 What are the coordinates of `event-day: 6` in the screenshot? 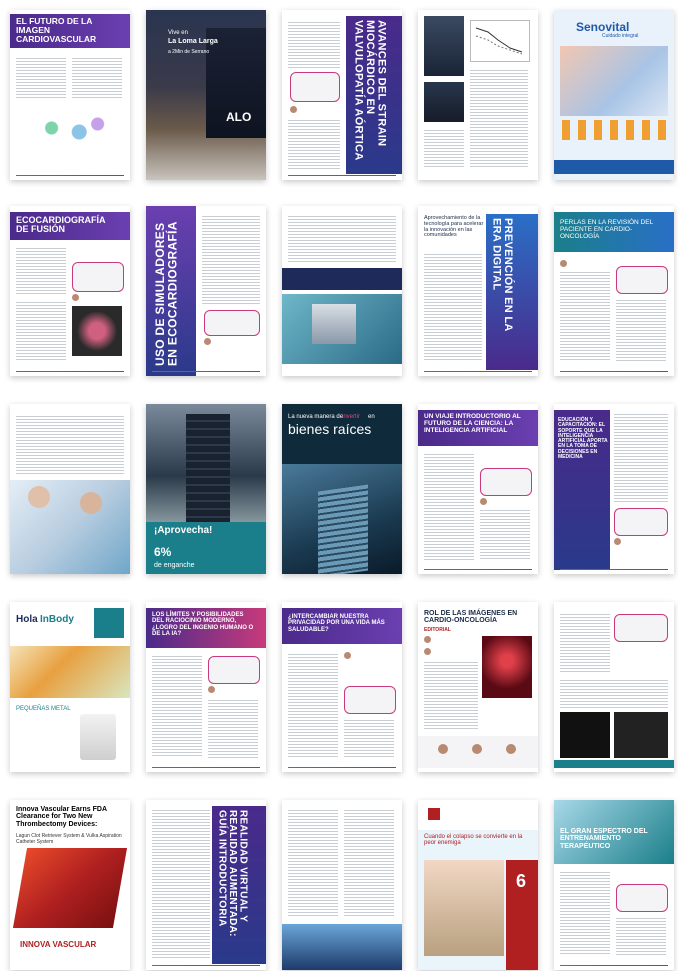 It's located at (521, 881).